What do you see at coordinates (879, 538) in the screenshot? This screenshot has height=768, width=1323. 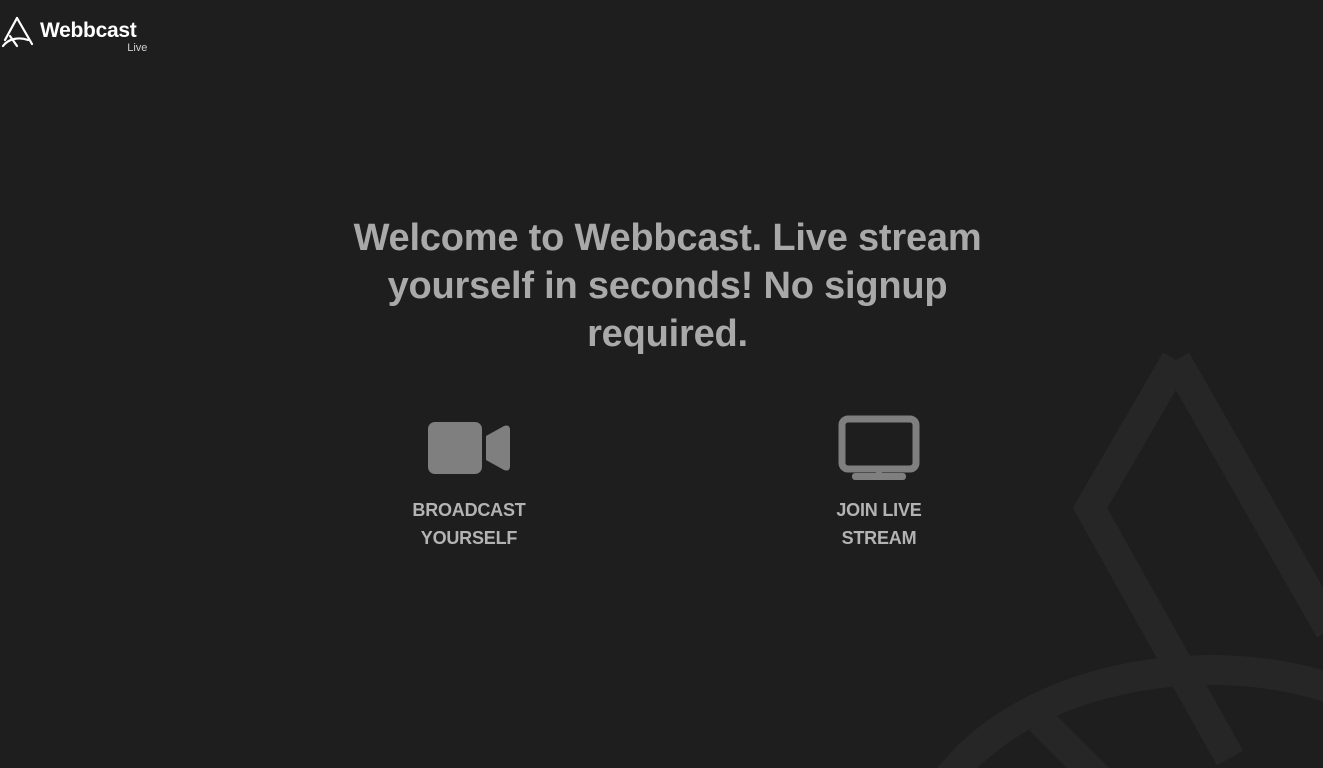 I see `join-label-line-2: STREAM` at bounding box center [879, 538].